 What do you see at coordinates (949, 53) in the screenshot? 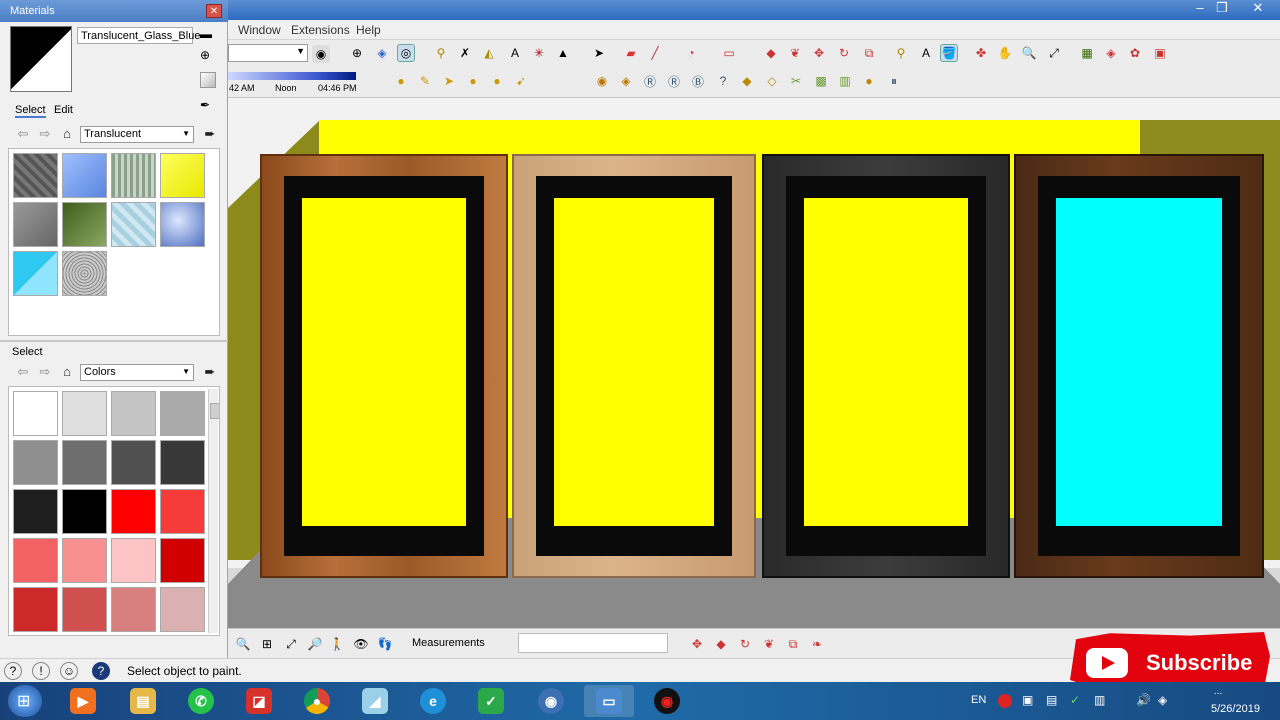
I see `paint-bucket-icon: 🪣` at bounding box center [949, 53].